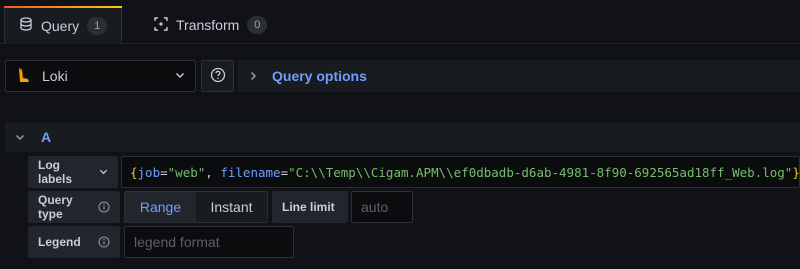  I want to click on query-type-radio-group: Range Instant, so click(196, 207).